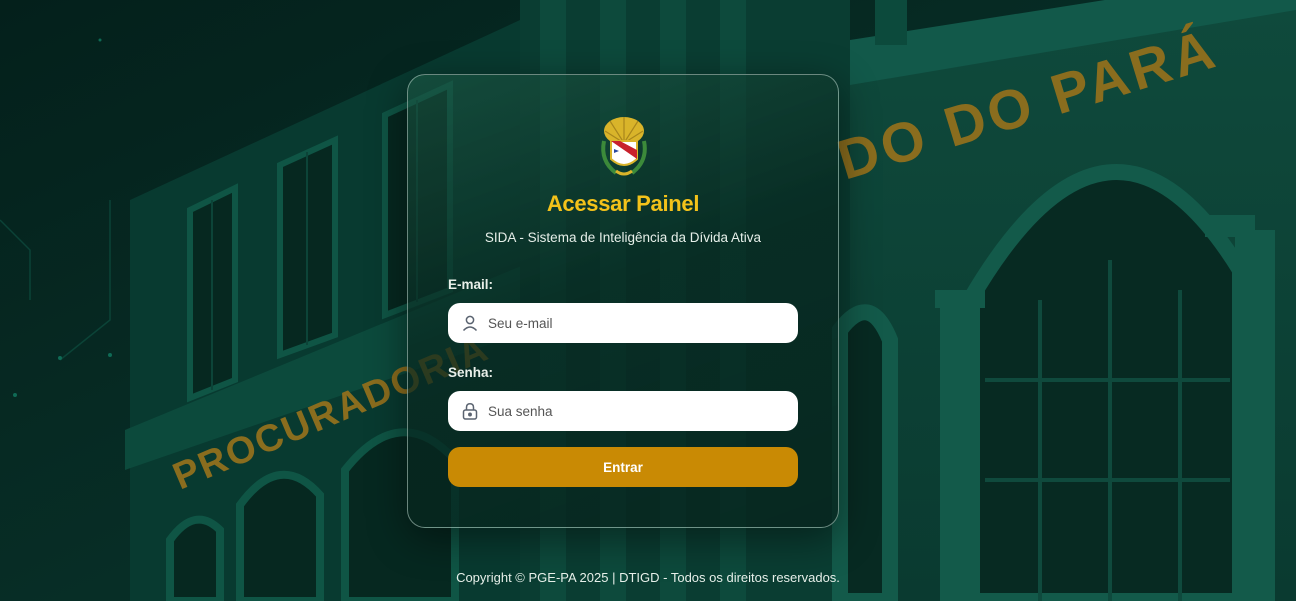 The image size is (1296, 601). What do you see at coordinates (638, 411) in the screenshot?
I see `password-input` at bounding box center [638, 411].